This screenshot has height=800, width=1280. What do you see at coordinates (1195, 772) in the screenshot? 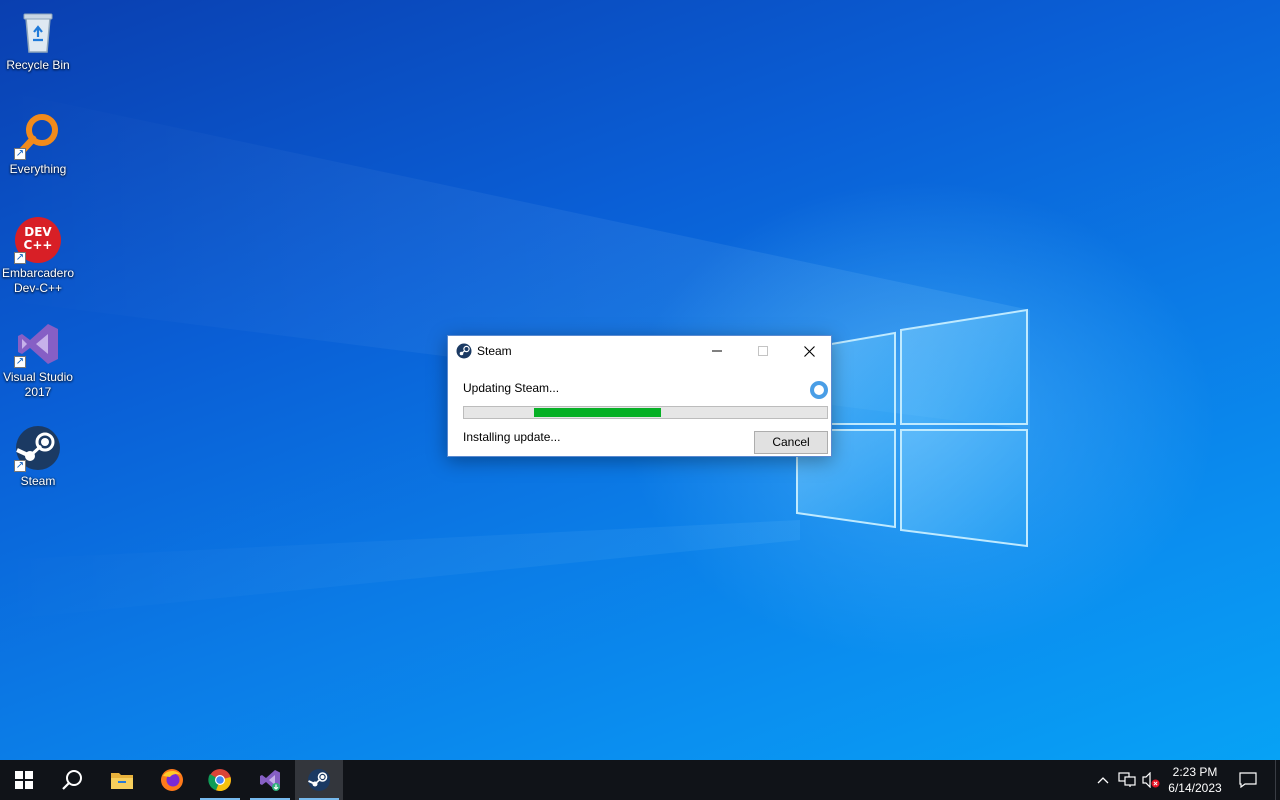
I see `clock-time: 2:23 PM` at bounding box center [1195, 772].